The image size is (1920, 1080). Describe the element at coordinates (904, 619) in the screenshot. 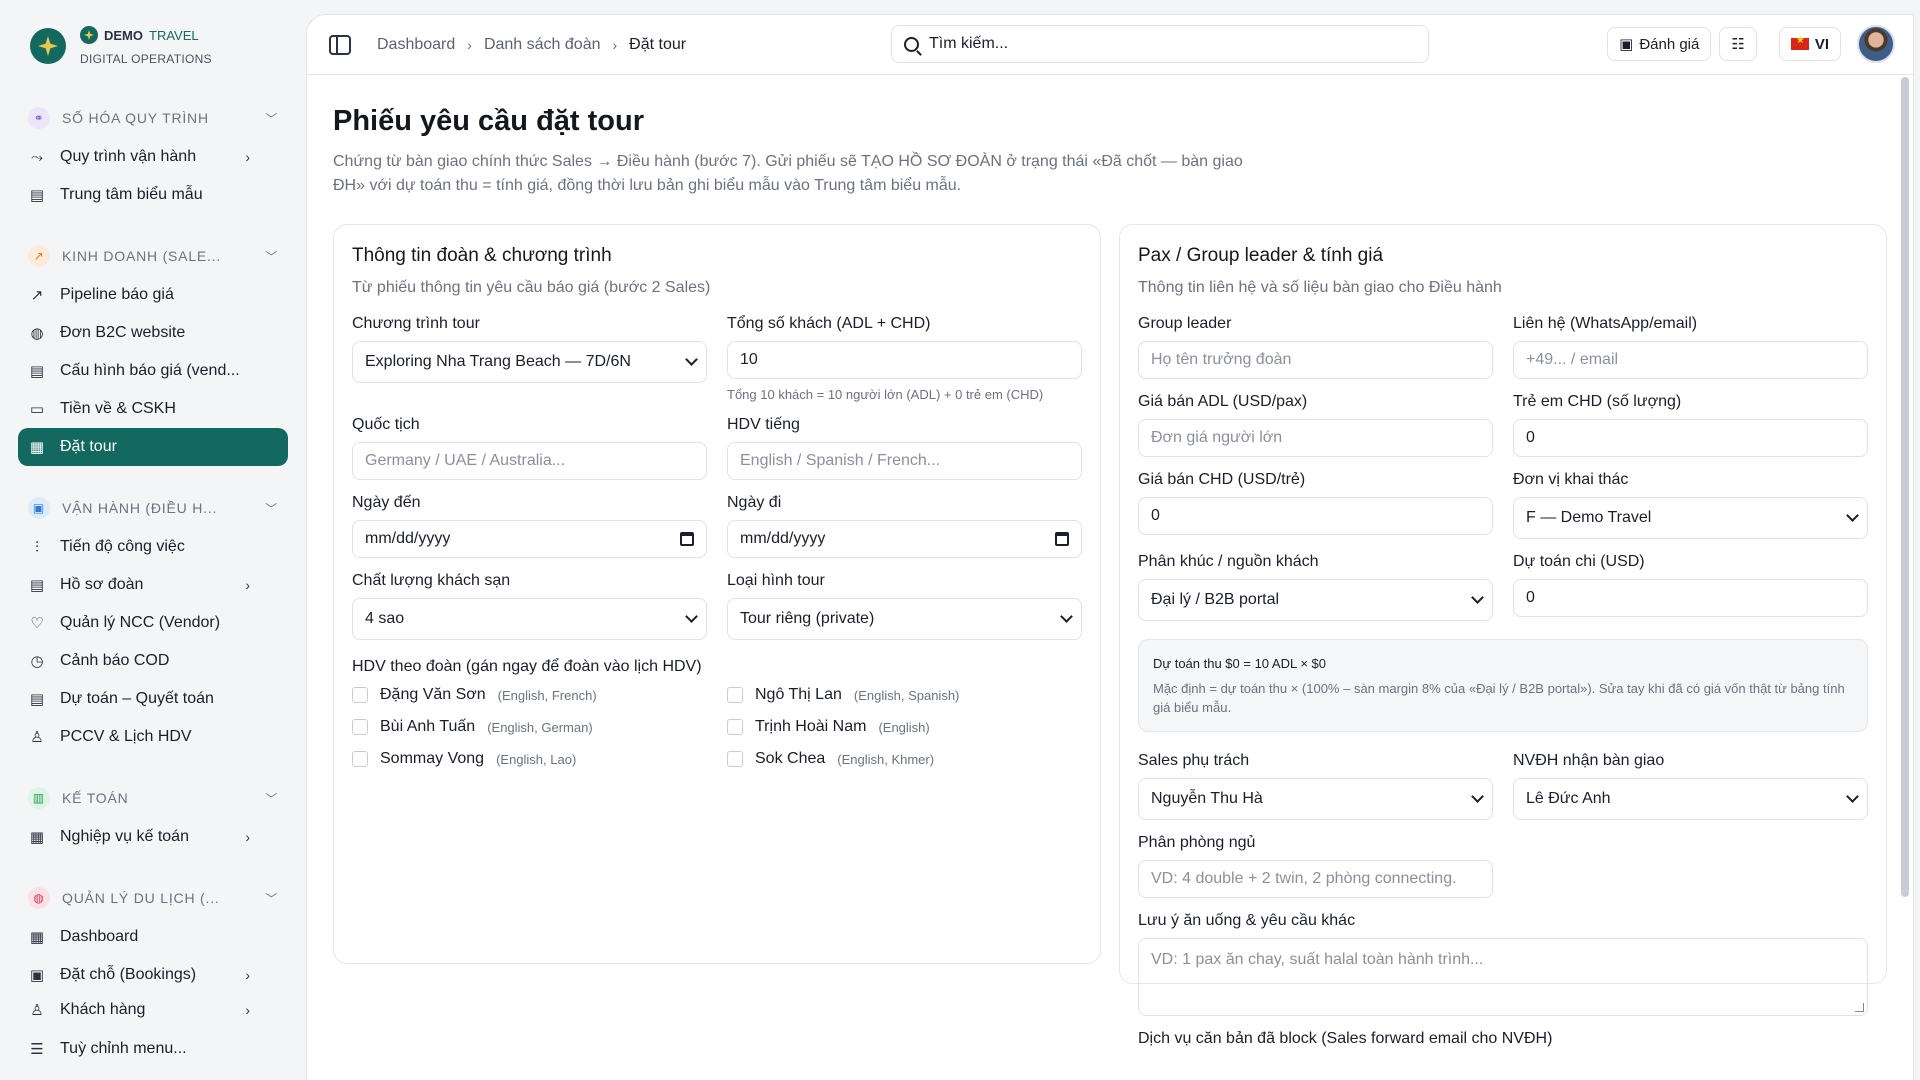

I see `tour-type-select: Tour riêng (private)` at that location.